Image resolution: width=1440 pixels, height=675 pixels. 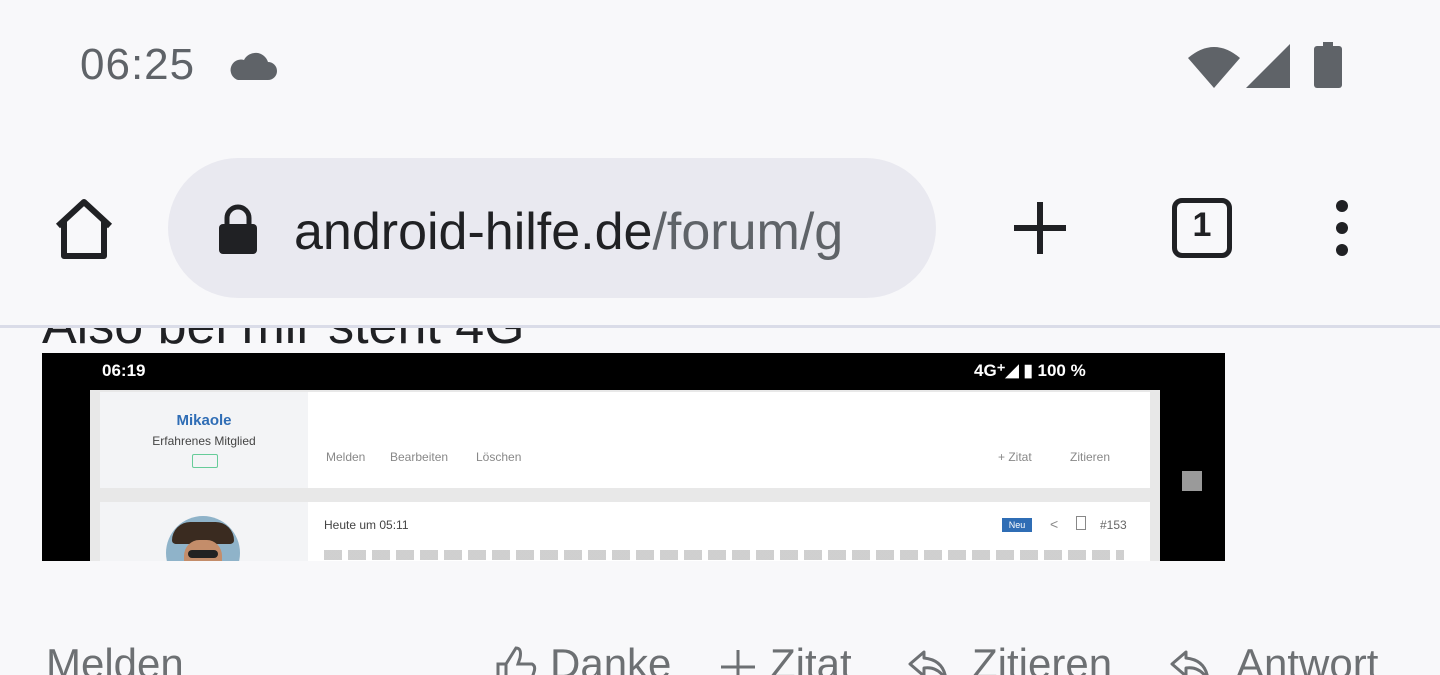 What do you see at coordinates (205, 461) in the screenshot?
I see `badge-icon` at bounding box center [205, 461].